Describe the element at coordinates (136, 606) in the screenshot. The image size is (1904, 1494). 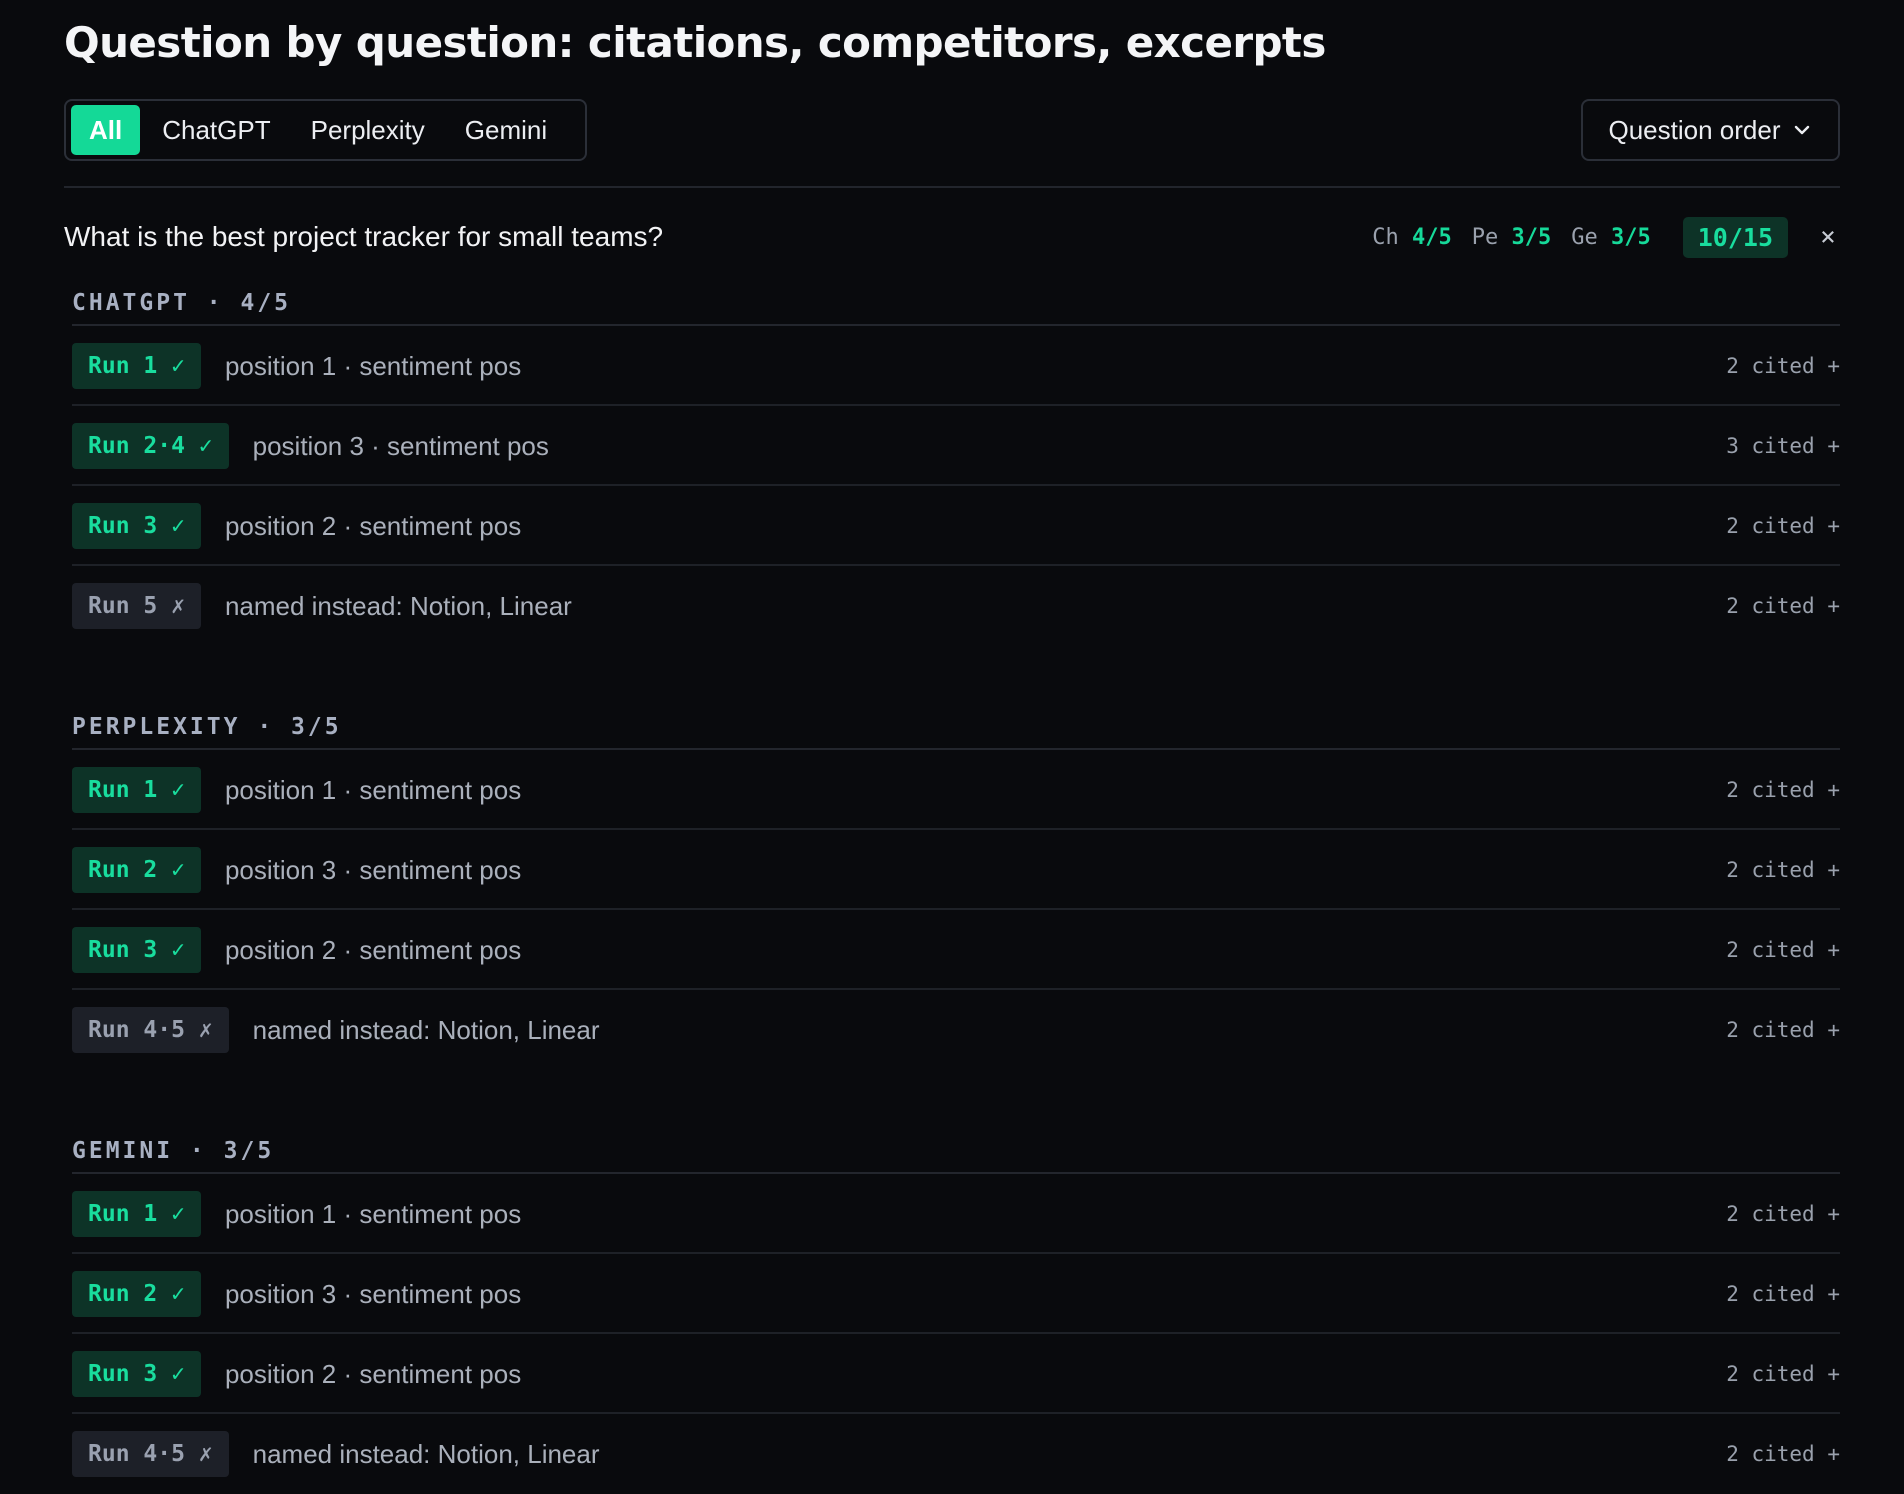
I see `run-badge: Run 5 ✗` at that location.